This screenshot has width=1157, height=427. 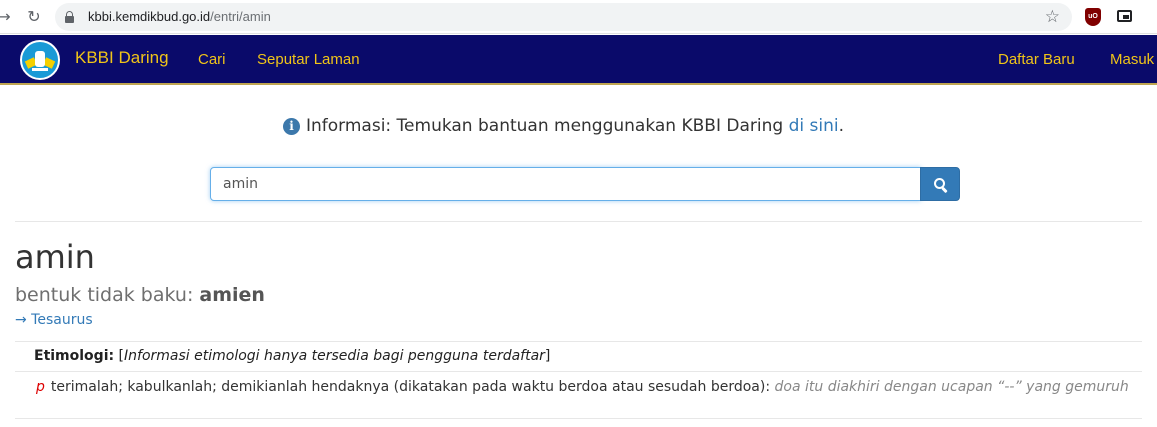 What do you see at coordinates (291, 126) in the screenshot?
I see `info-circle-icon: i` at bounding box center [291, 126].